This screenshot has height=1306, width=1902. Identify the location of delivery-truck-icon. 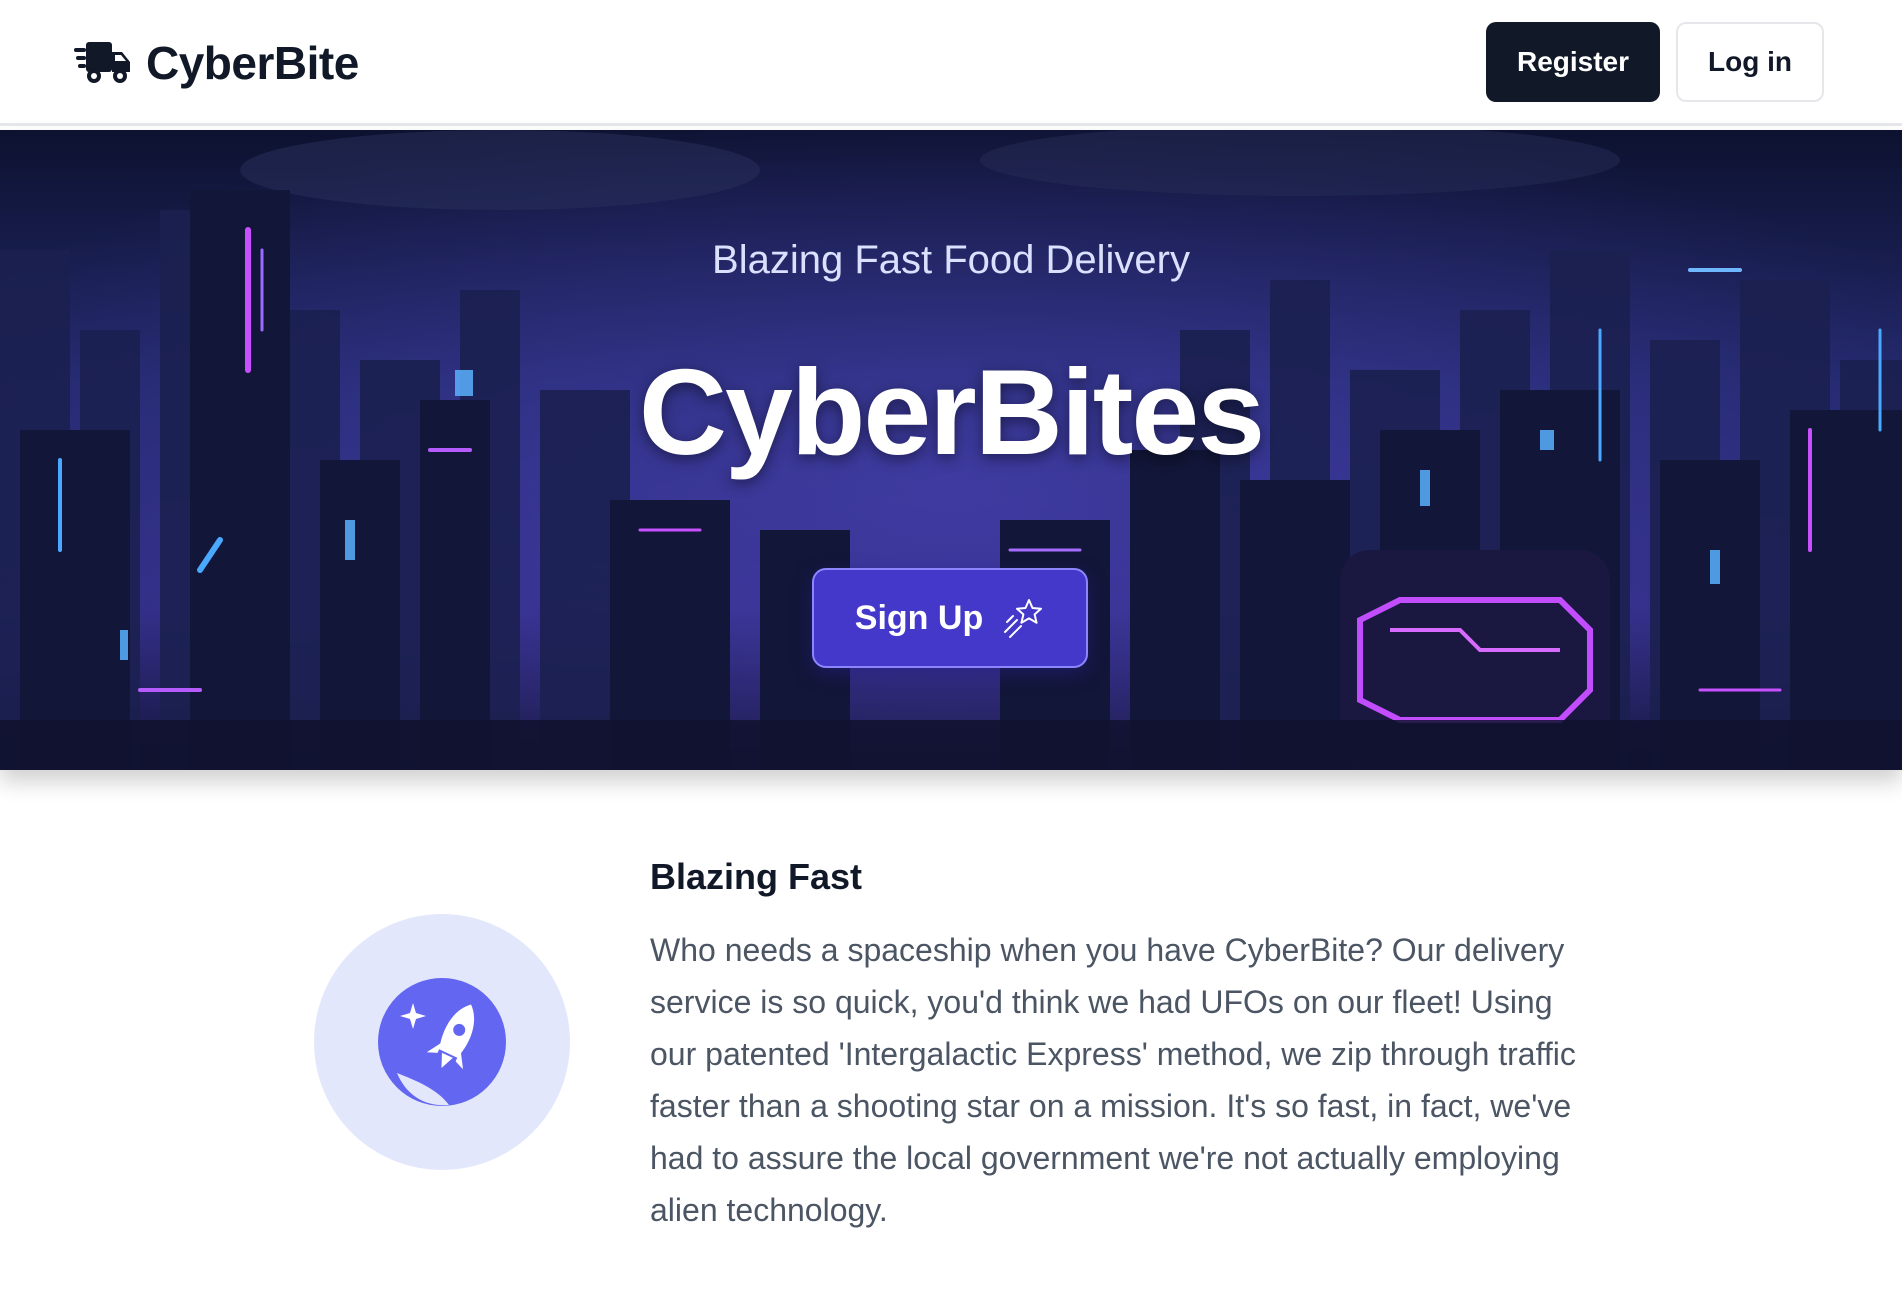
(102, 62).